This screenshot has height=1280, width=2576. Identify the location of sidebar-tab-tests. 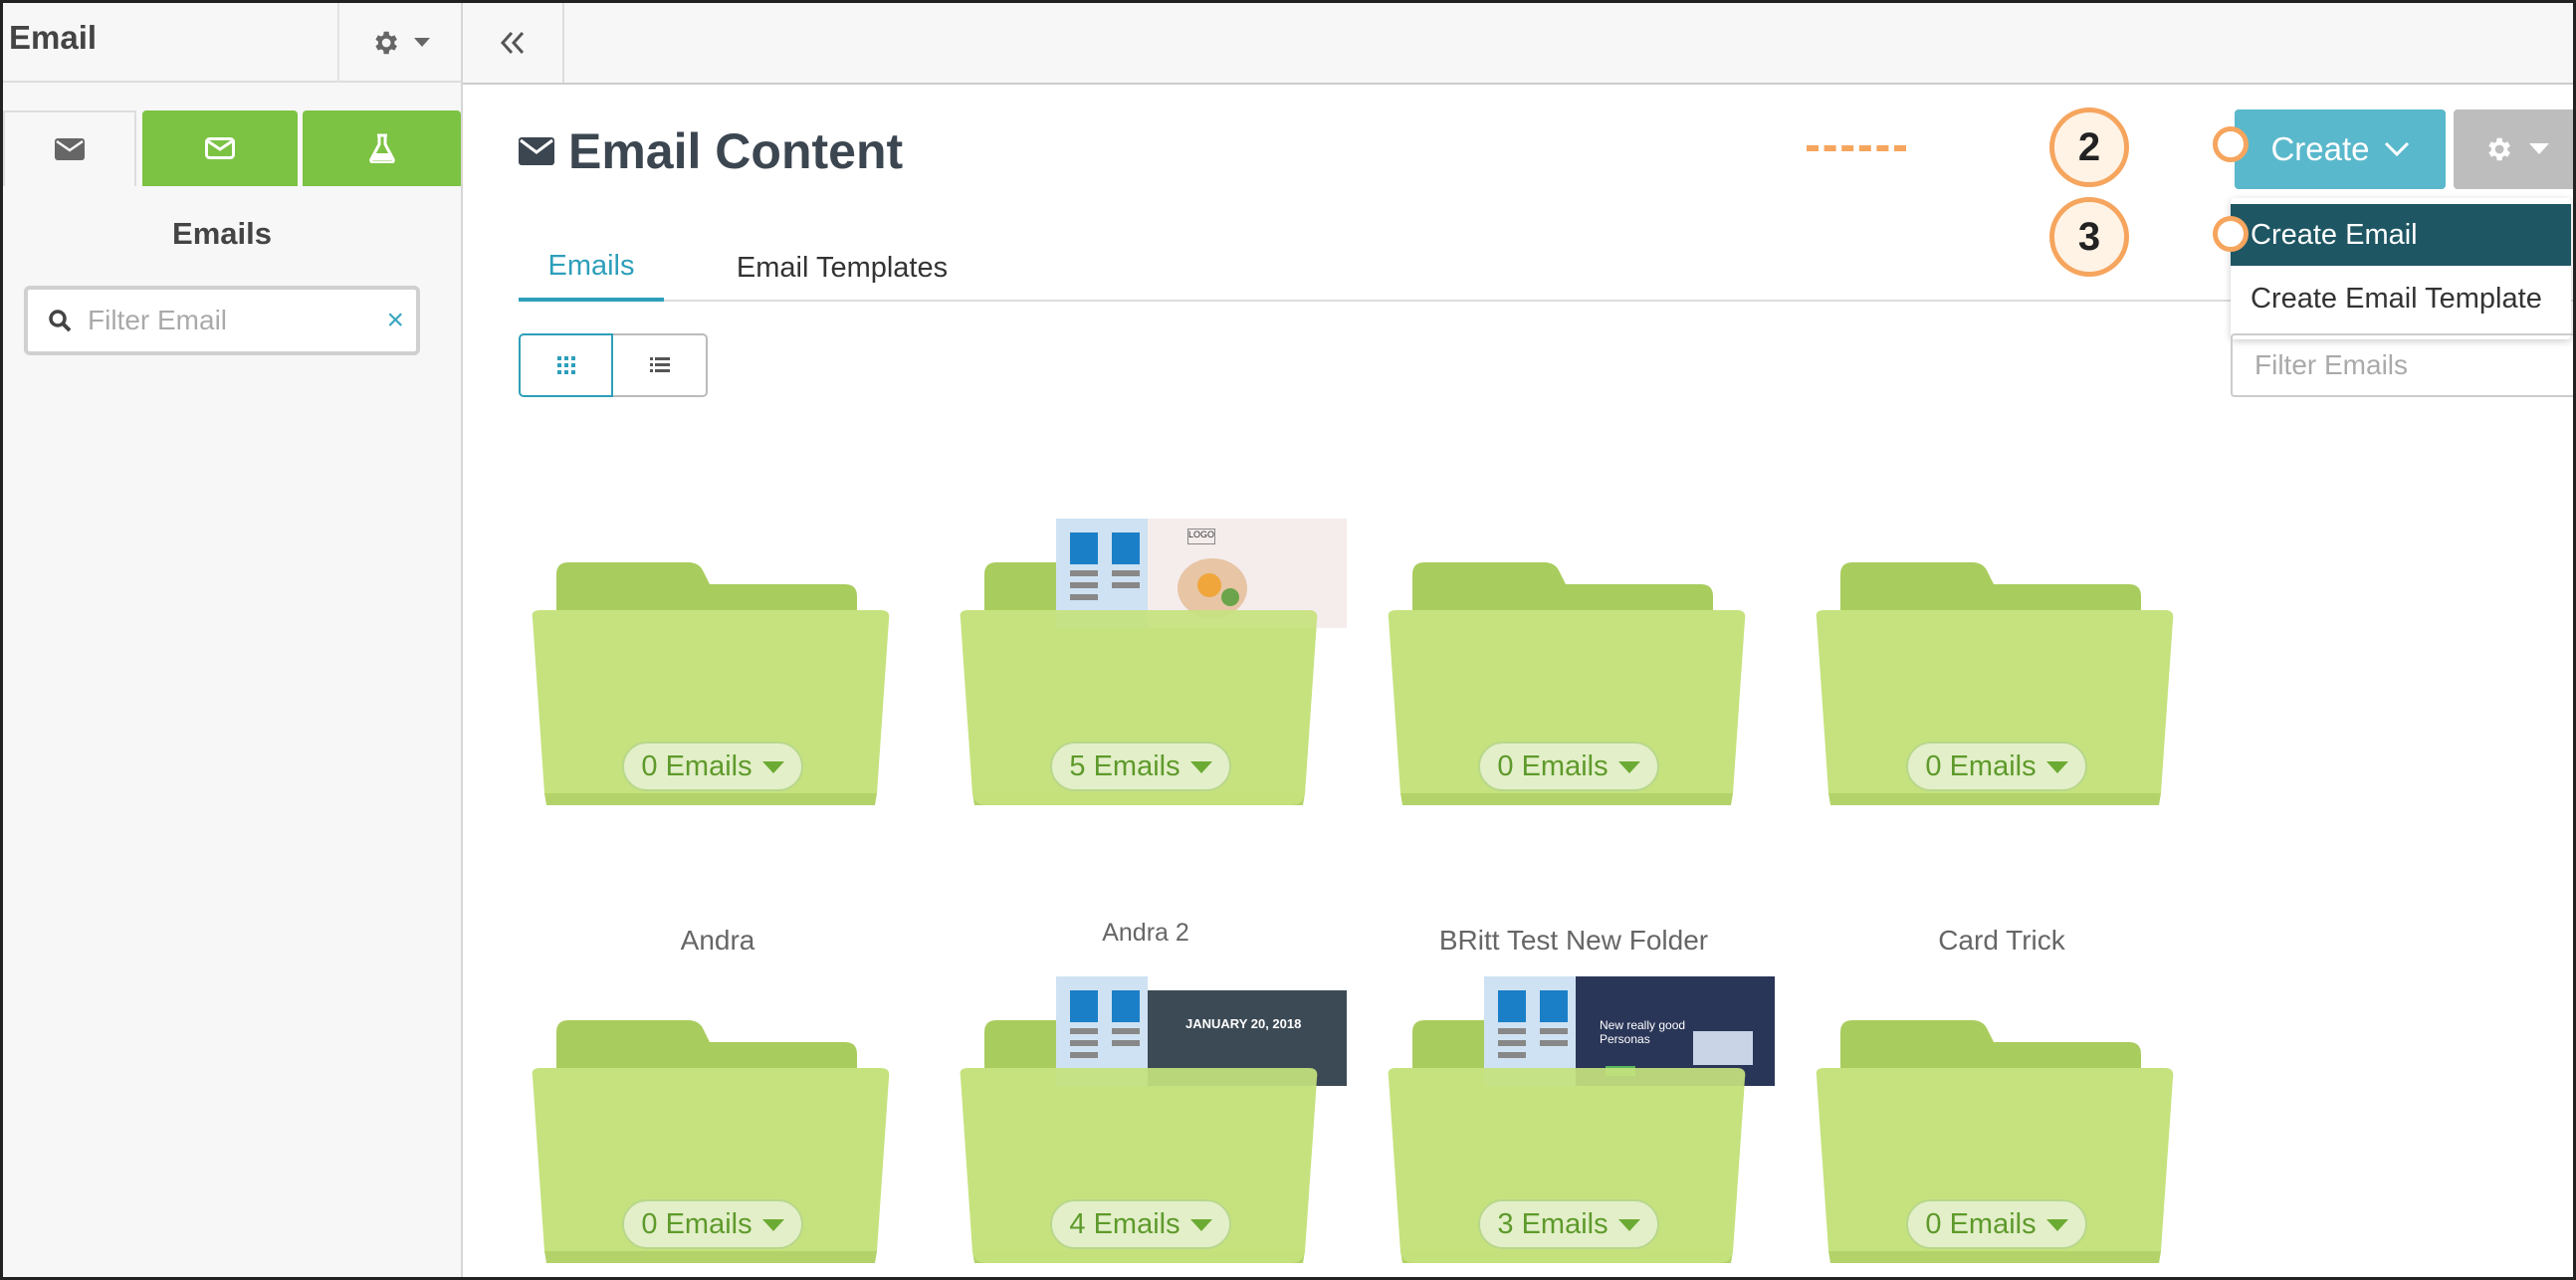
(382, 148).